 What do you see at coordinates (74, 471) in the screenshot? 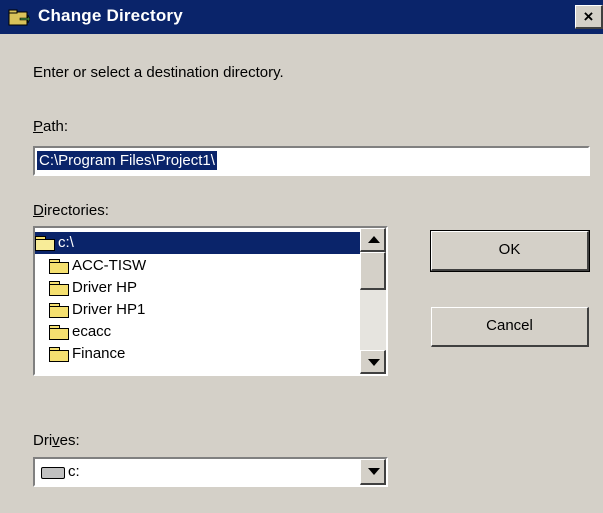
I see `drive-selected-value: c:` at bounding box center [74, 471].